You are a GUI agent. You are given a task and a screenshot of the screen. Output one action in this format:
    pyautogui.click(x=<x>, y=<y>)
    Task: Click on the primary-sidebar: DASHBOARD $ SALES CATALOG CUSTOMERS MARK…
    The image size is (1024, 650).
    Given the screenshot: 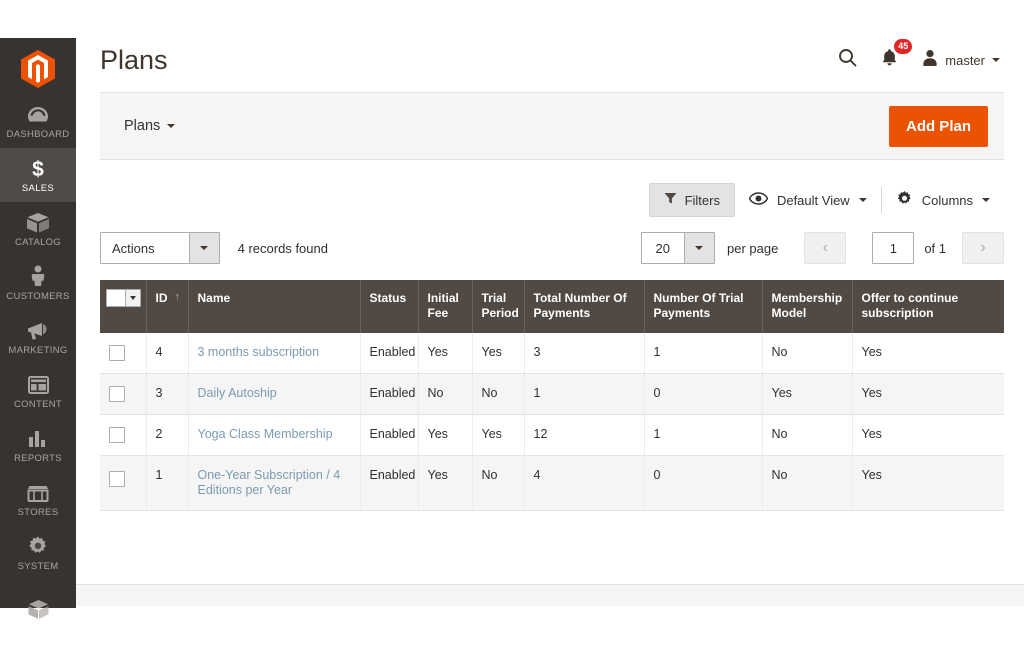 What is the action you would take?
    pyautogui.click(x=38, y=328)
    